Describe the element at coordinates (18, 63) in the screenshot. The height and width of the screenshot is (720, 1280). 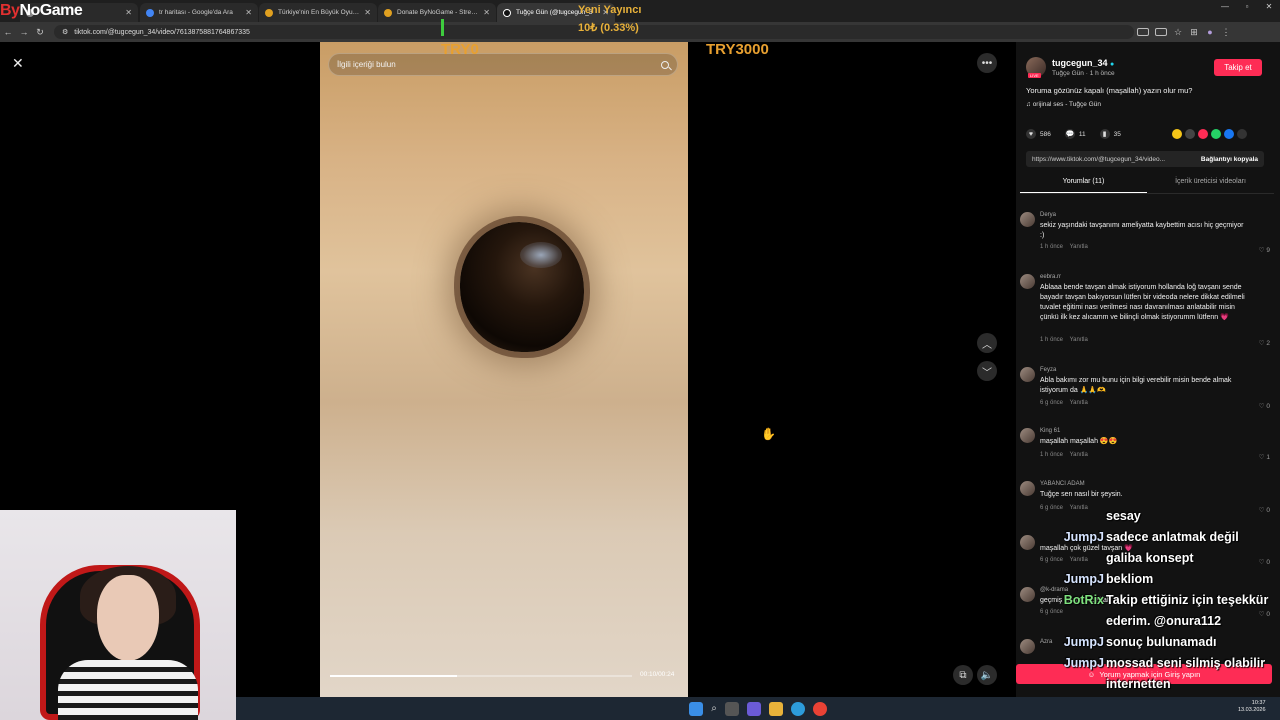
I see `close-video-icon: ✕` at that location.